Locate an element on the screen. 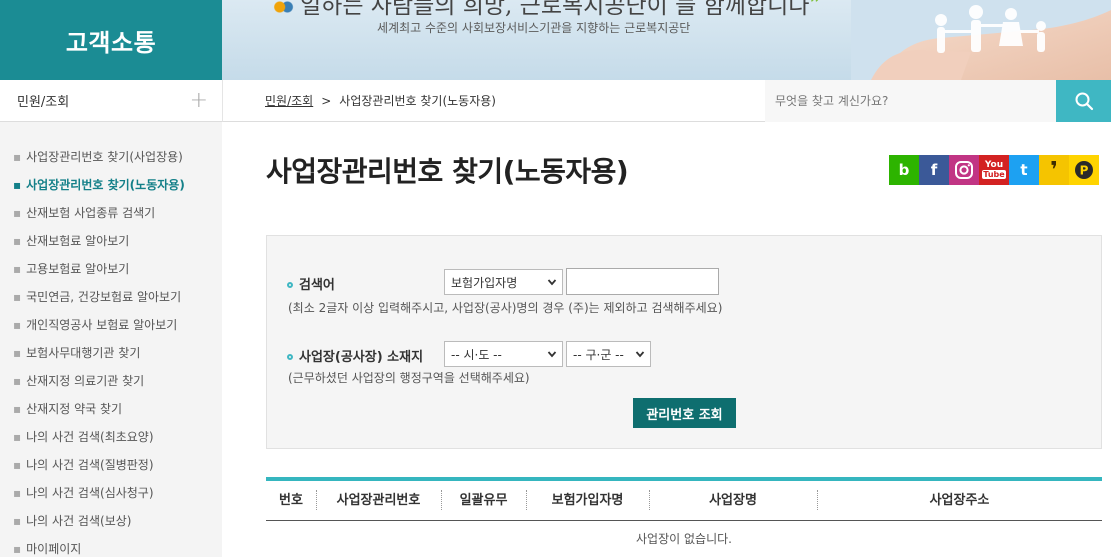  blog-icon: b is located at coordinates (904, 170).